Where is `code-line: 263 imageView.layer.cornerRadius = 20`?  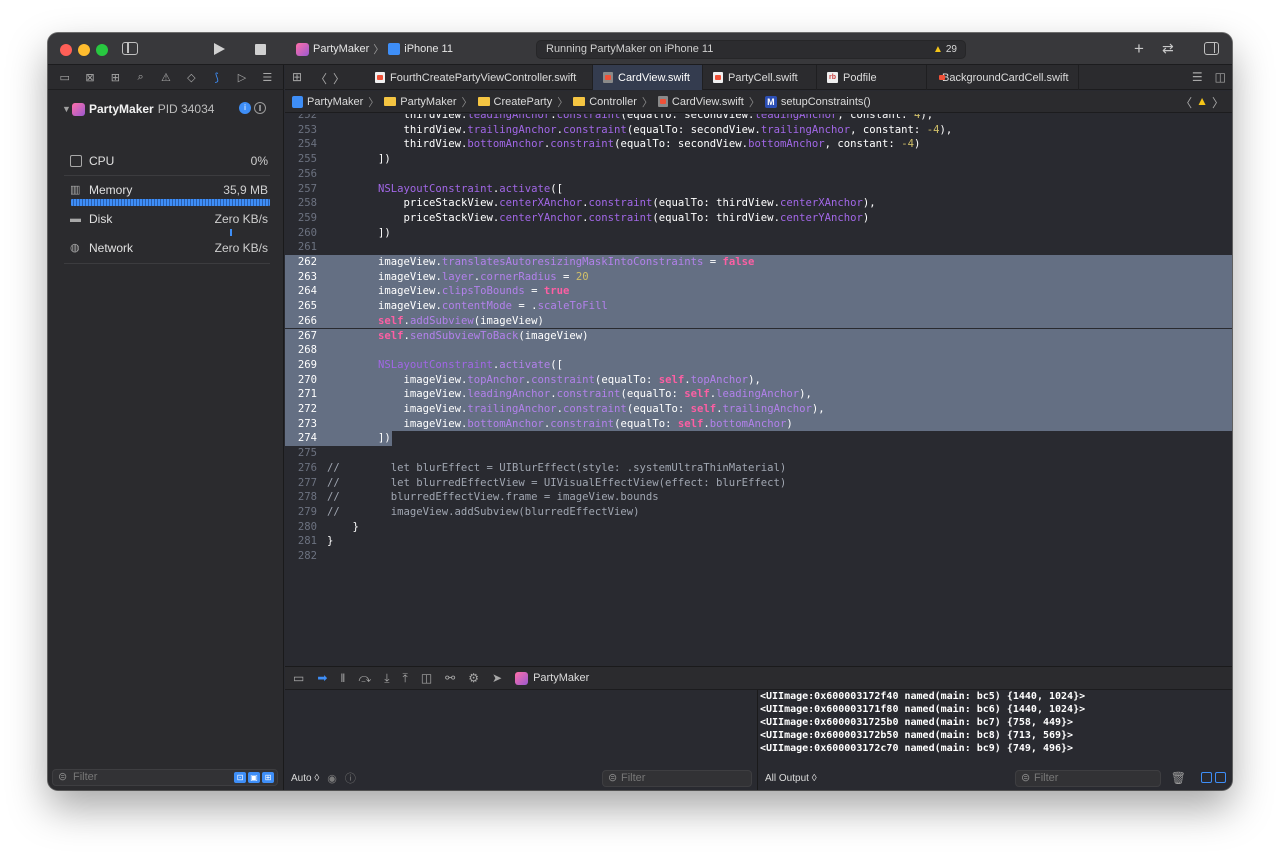
code-line: 263 imageView.layer.cornerRadius = 20 is located at coordinates (758, 277).